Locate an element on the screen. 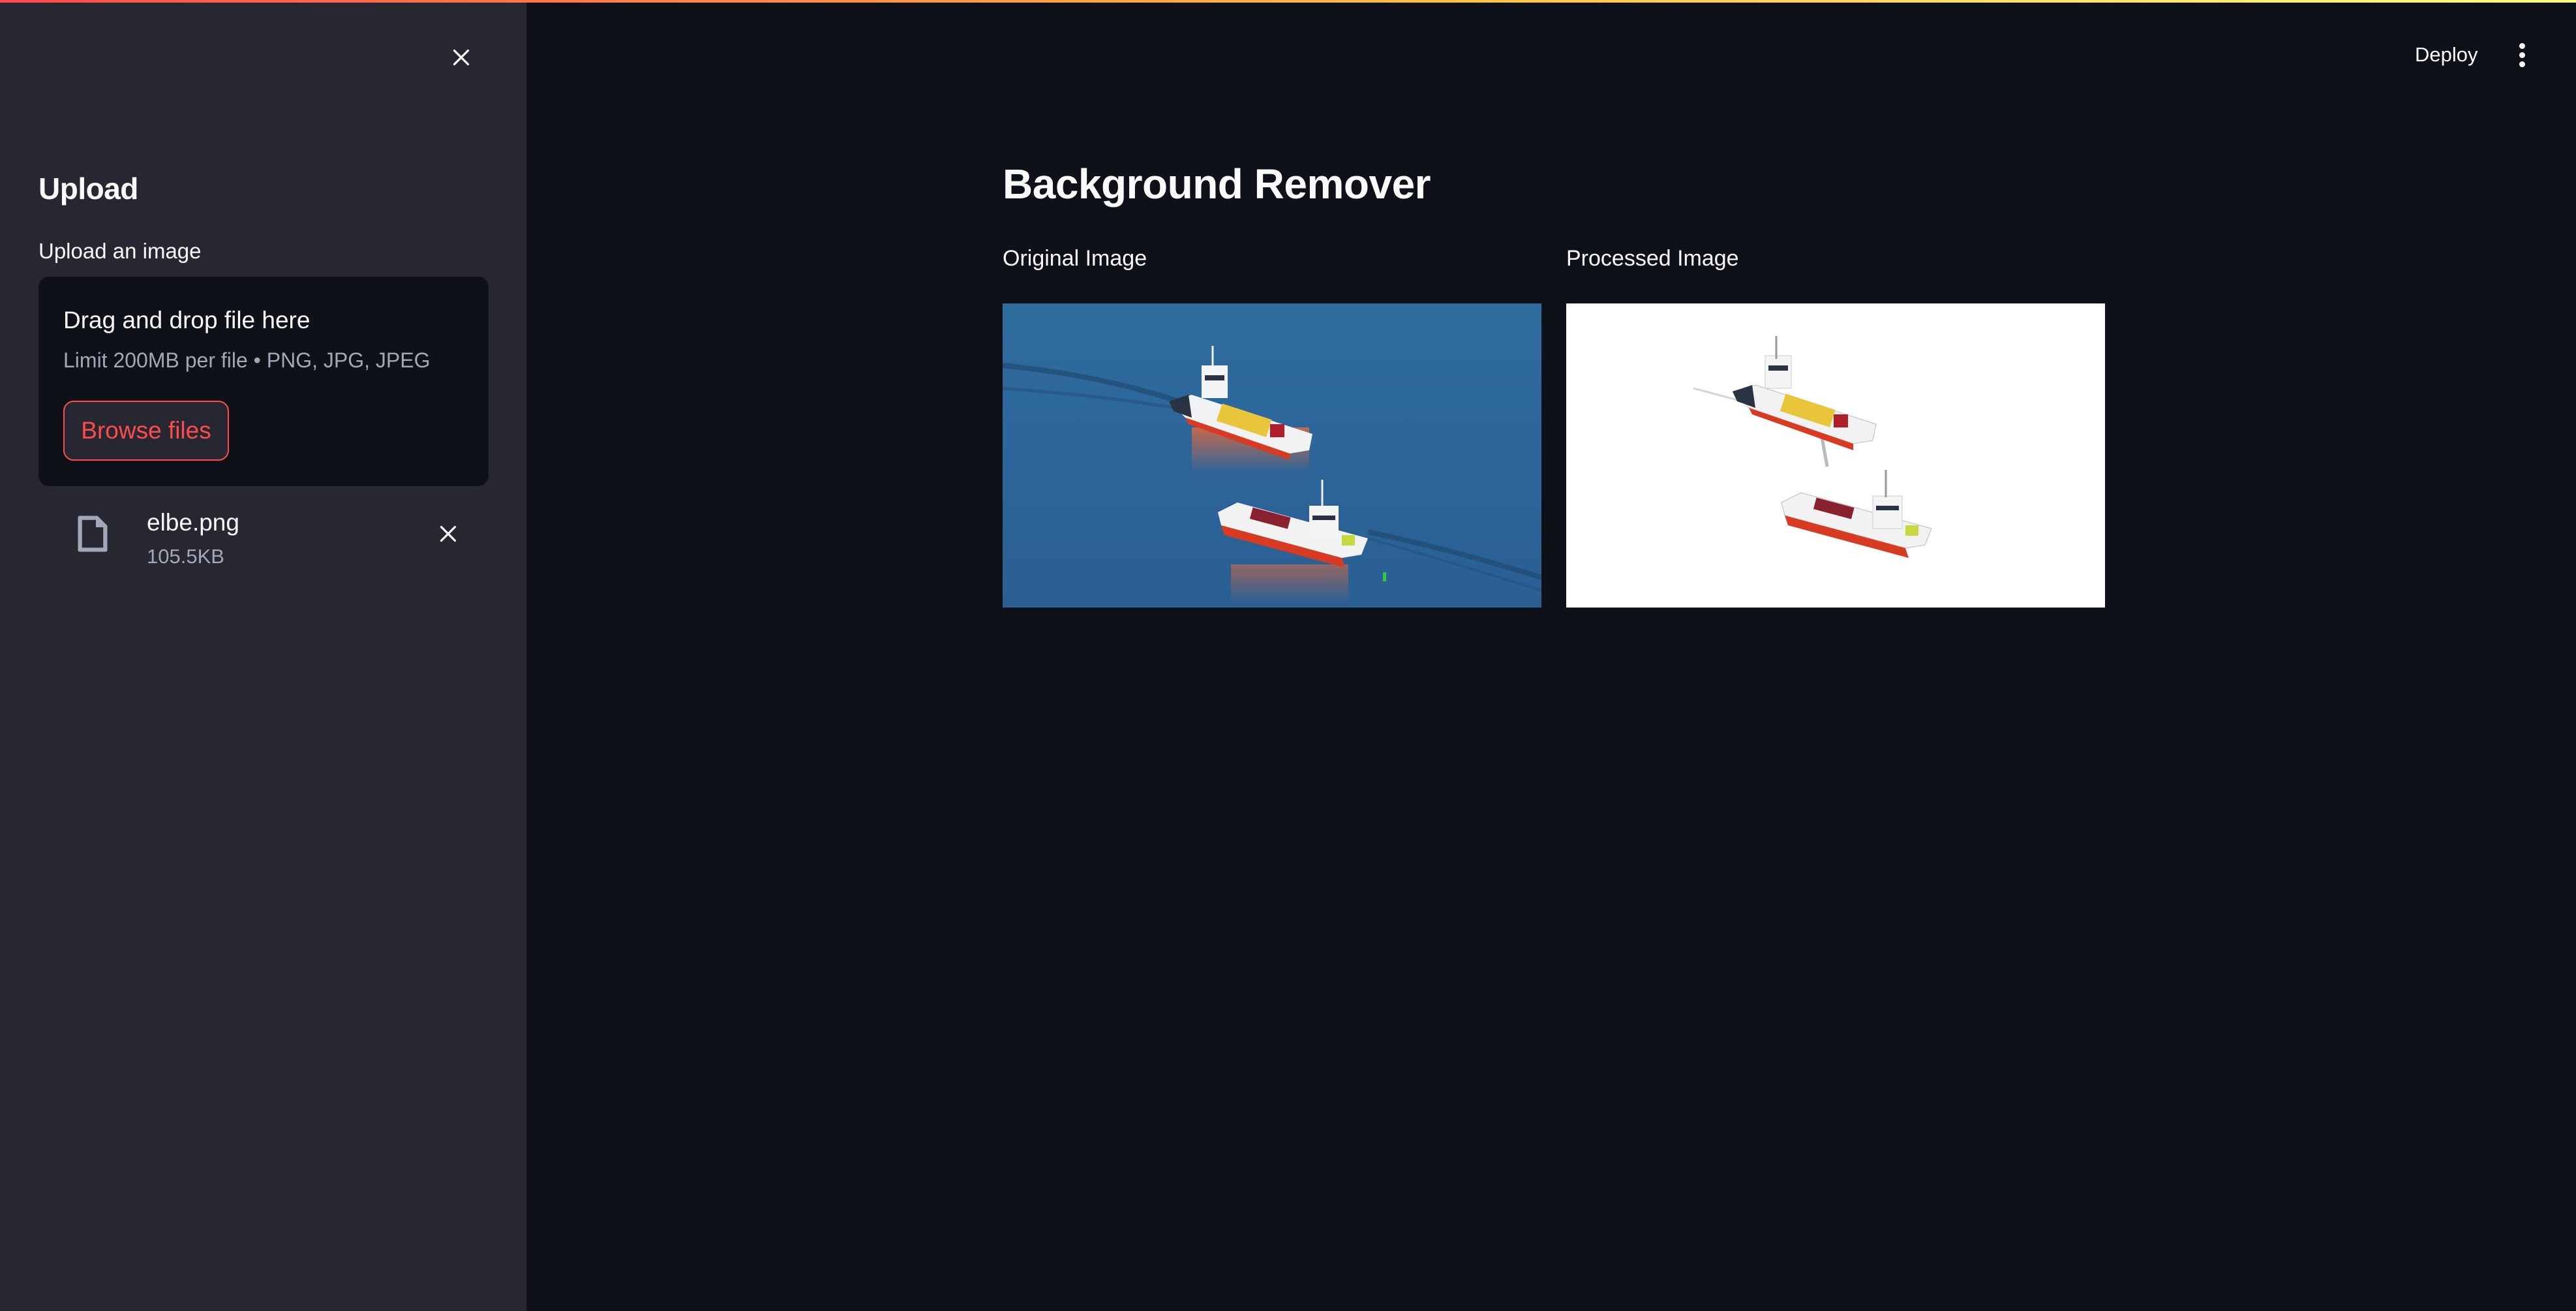 The height and width of the screenshot is (1311, 2576). deploy-button: Deploy is located at coordinates (2446, 55).